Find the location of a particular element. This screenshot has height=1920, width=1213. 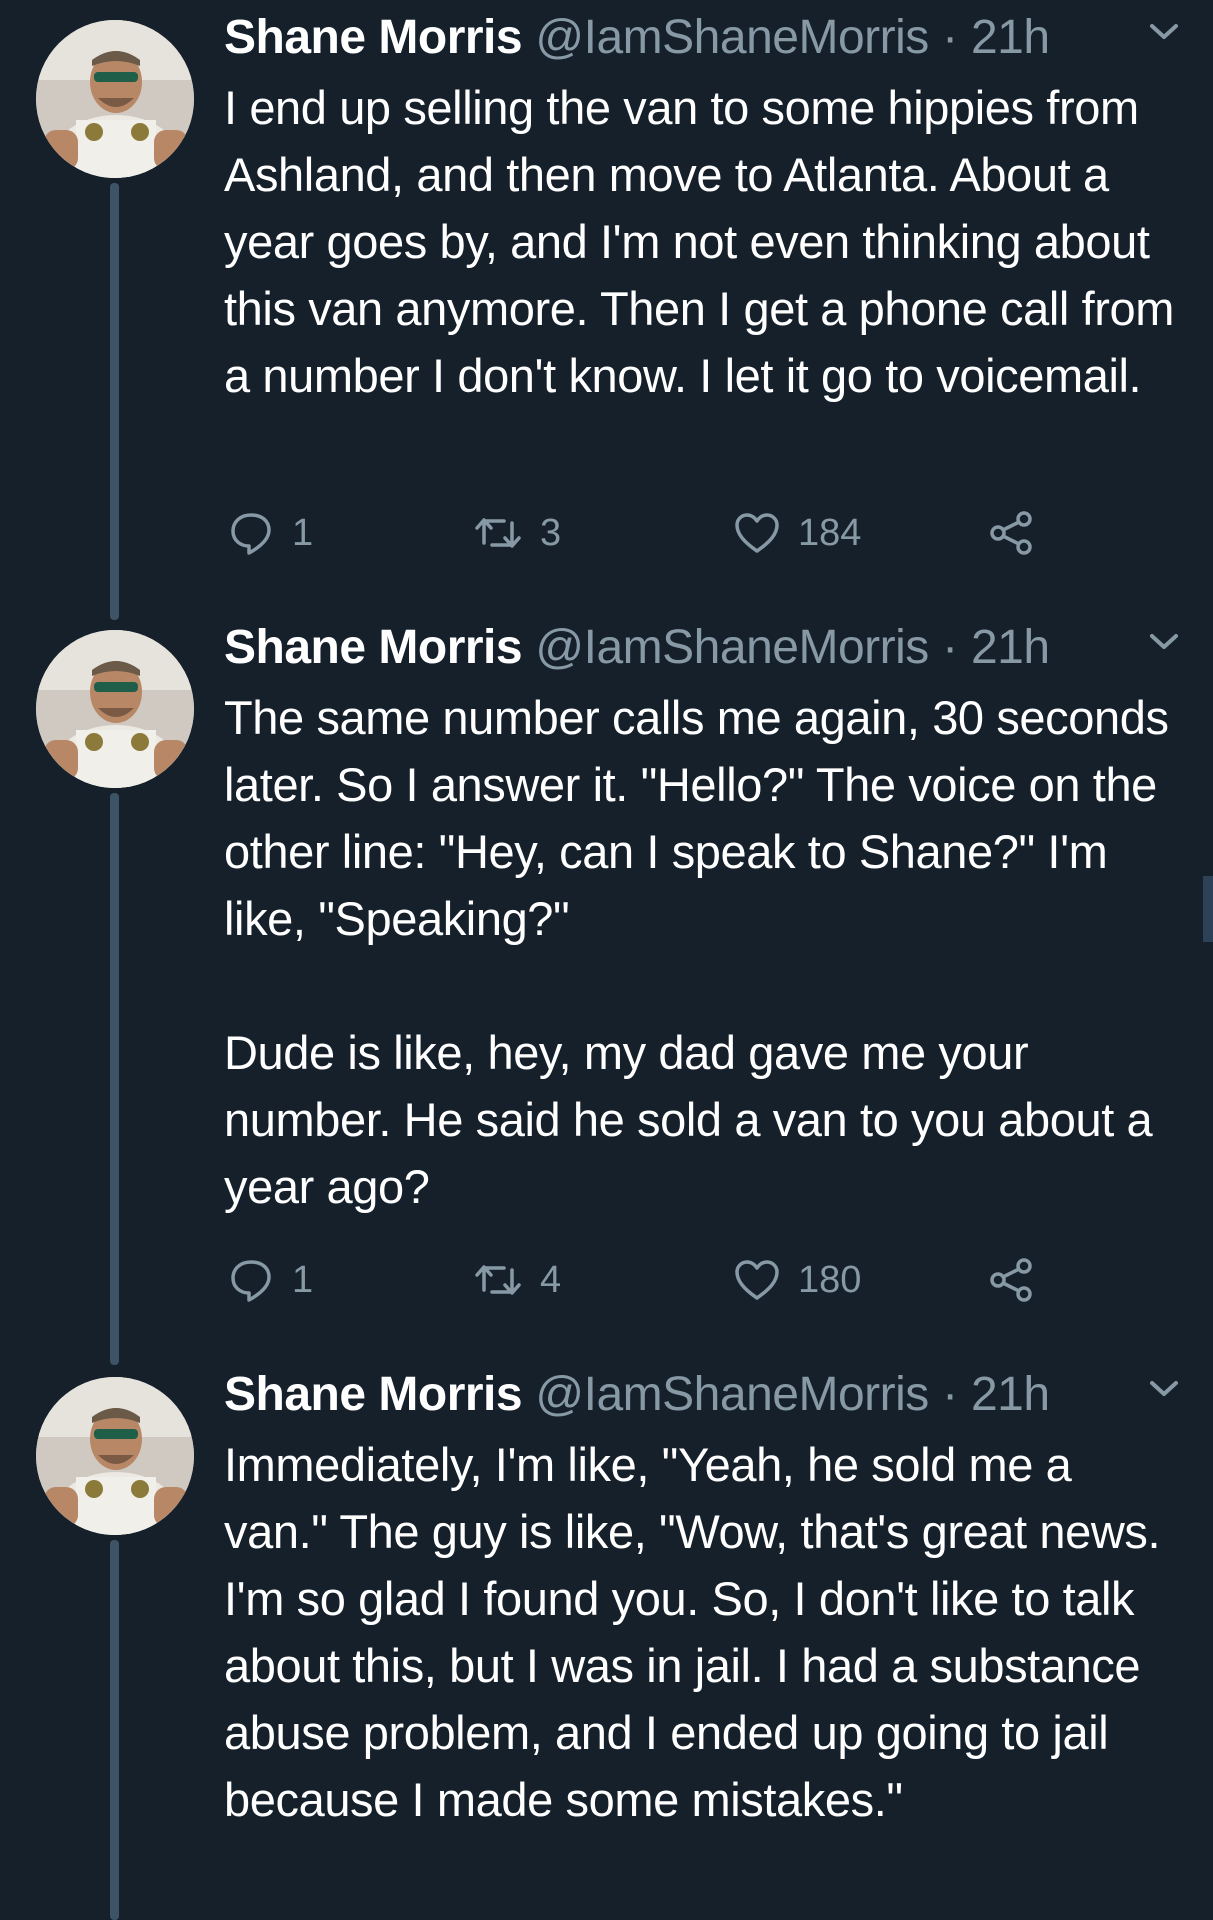

retweet-button: 4 is located at coordinates (517, 1280).